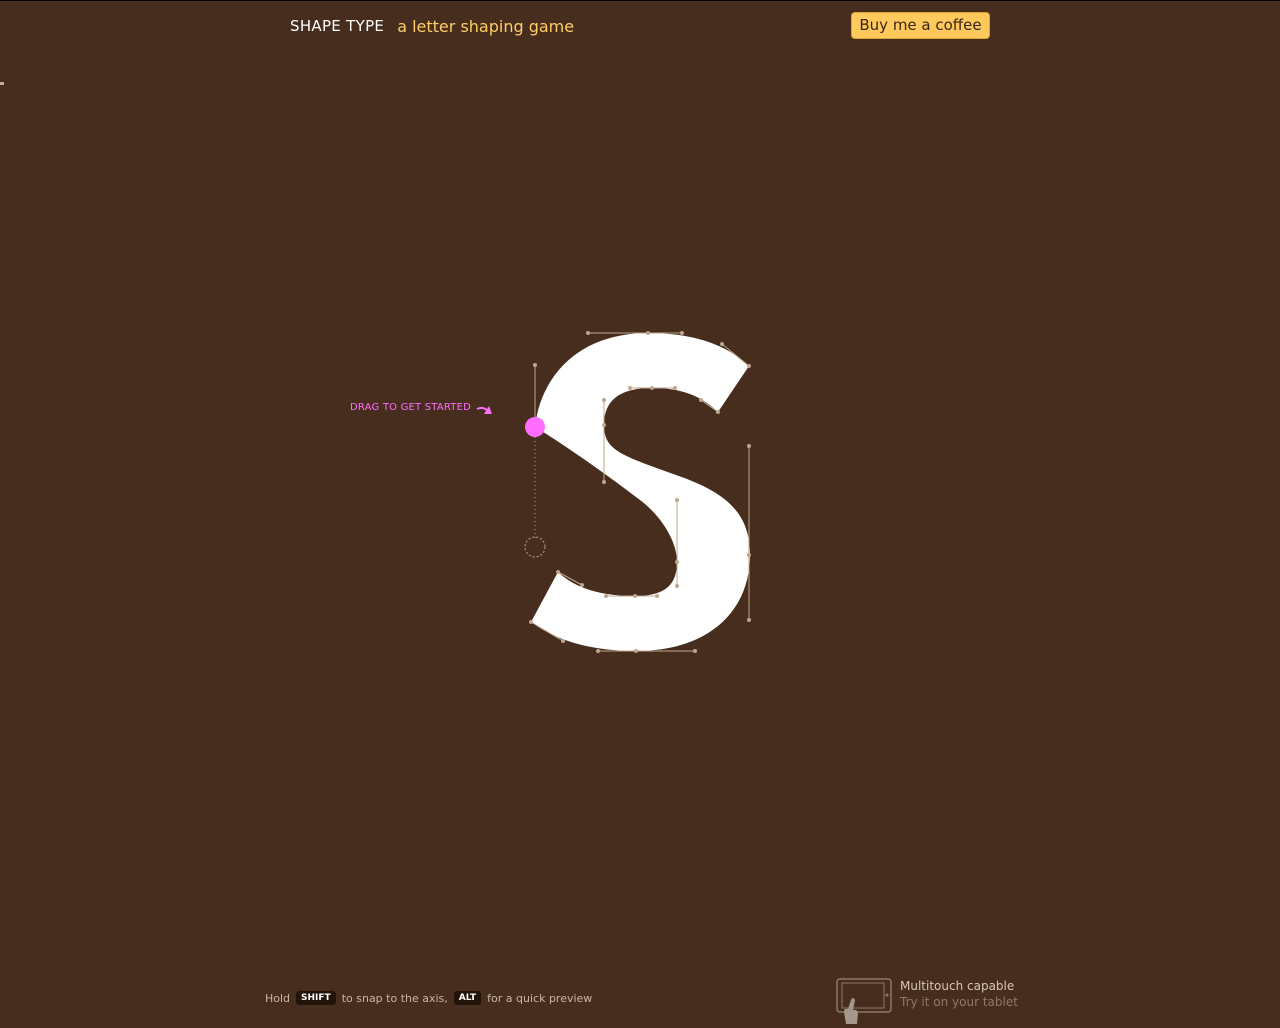 The image size is (1280, 1028). What do you see at coordinates (535, 427) in the screenshot?
I see `active-drag-handle` at bounding box center [535, 427].